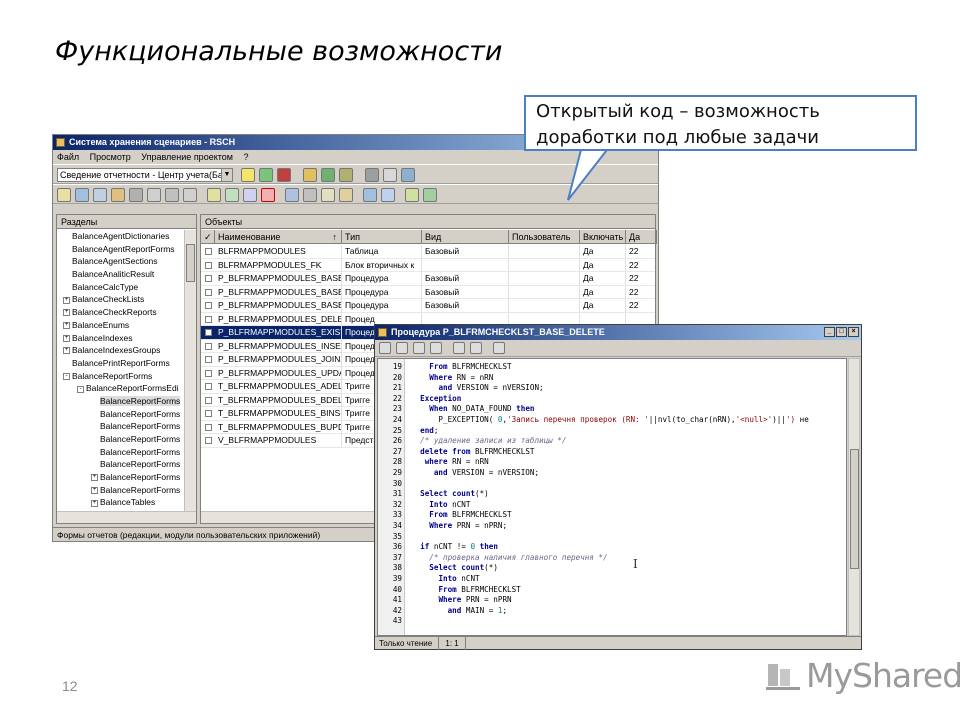 The image size is (960, 720). I want to click on scroll-thumb, so click(190, 263).